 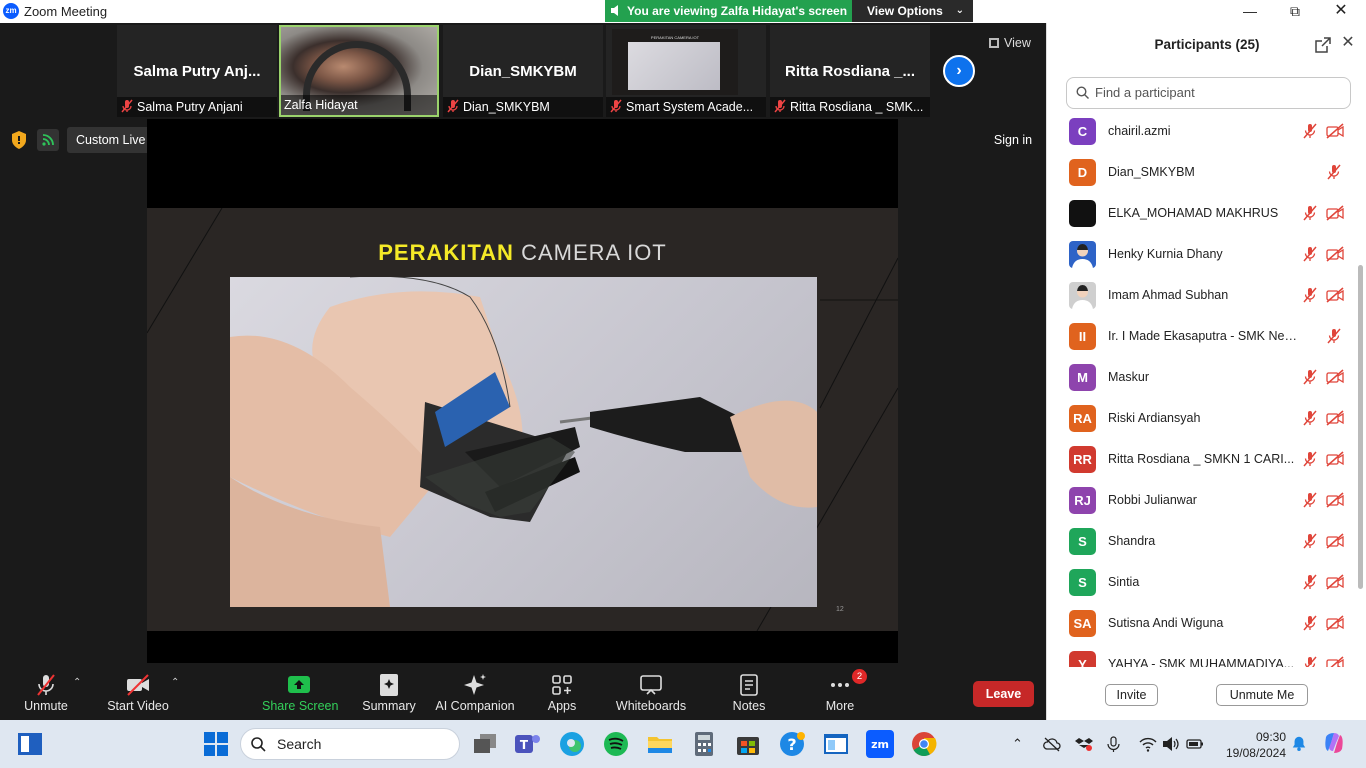 What do you see at coordinates (475, 684) in the screenshot?
I see `sparkle-icon` at bounding box center [475, 684].